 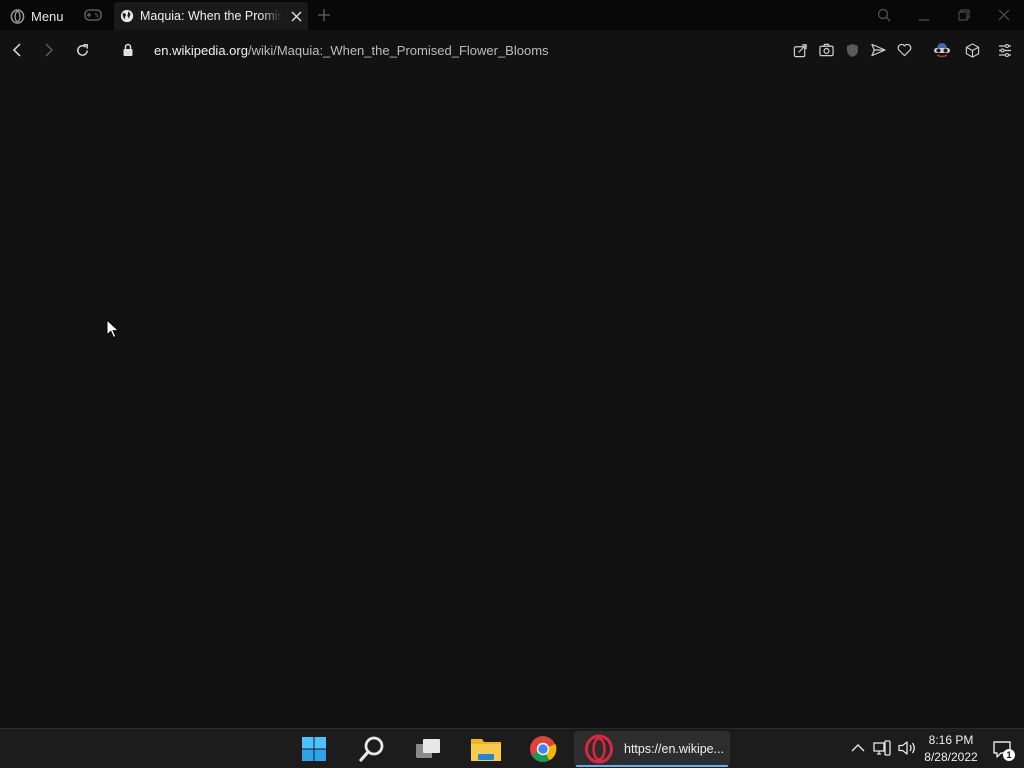 What do you see at coordinates (858, 748) in the screenshot?
I see `chevron-up-icon` at bounding box center [858, 748].